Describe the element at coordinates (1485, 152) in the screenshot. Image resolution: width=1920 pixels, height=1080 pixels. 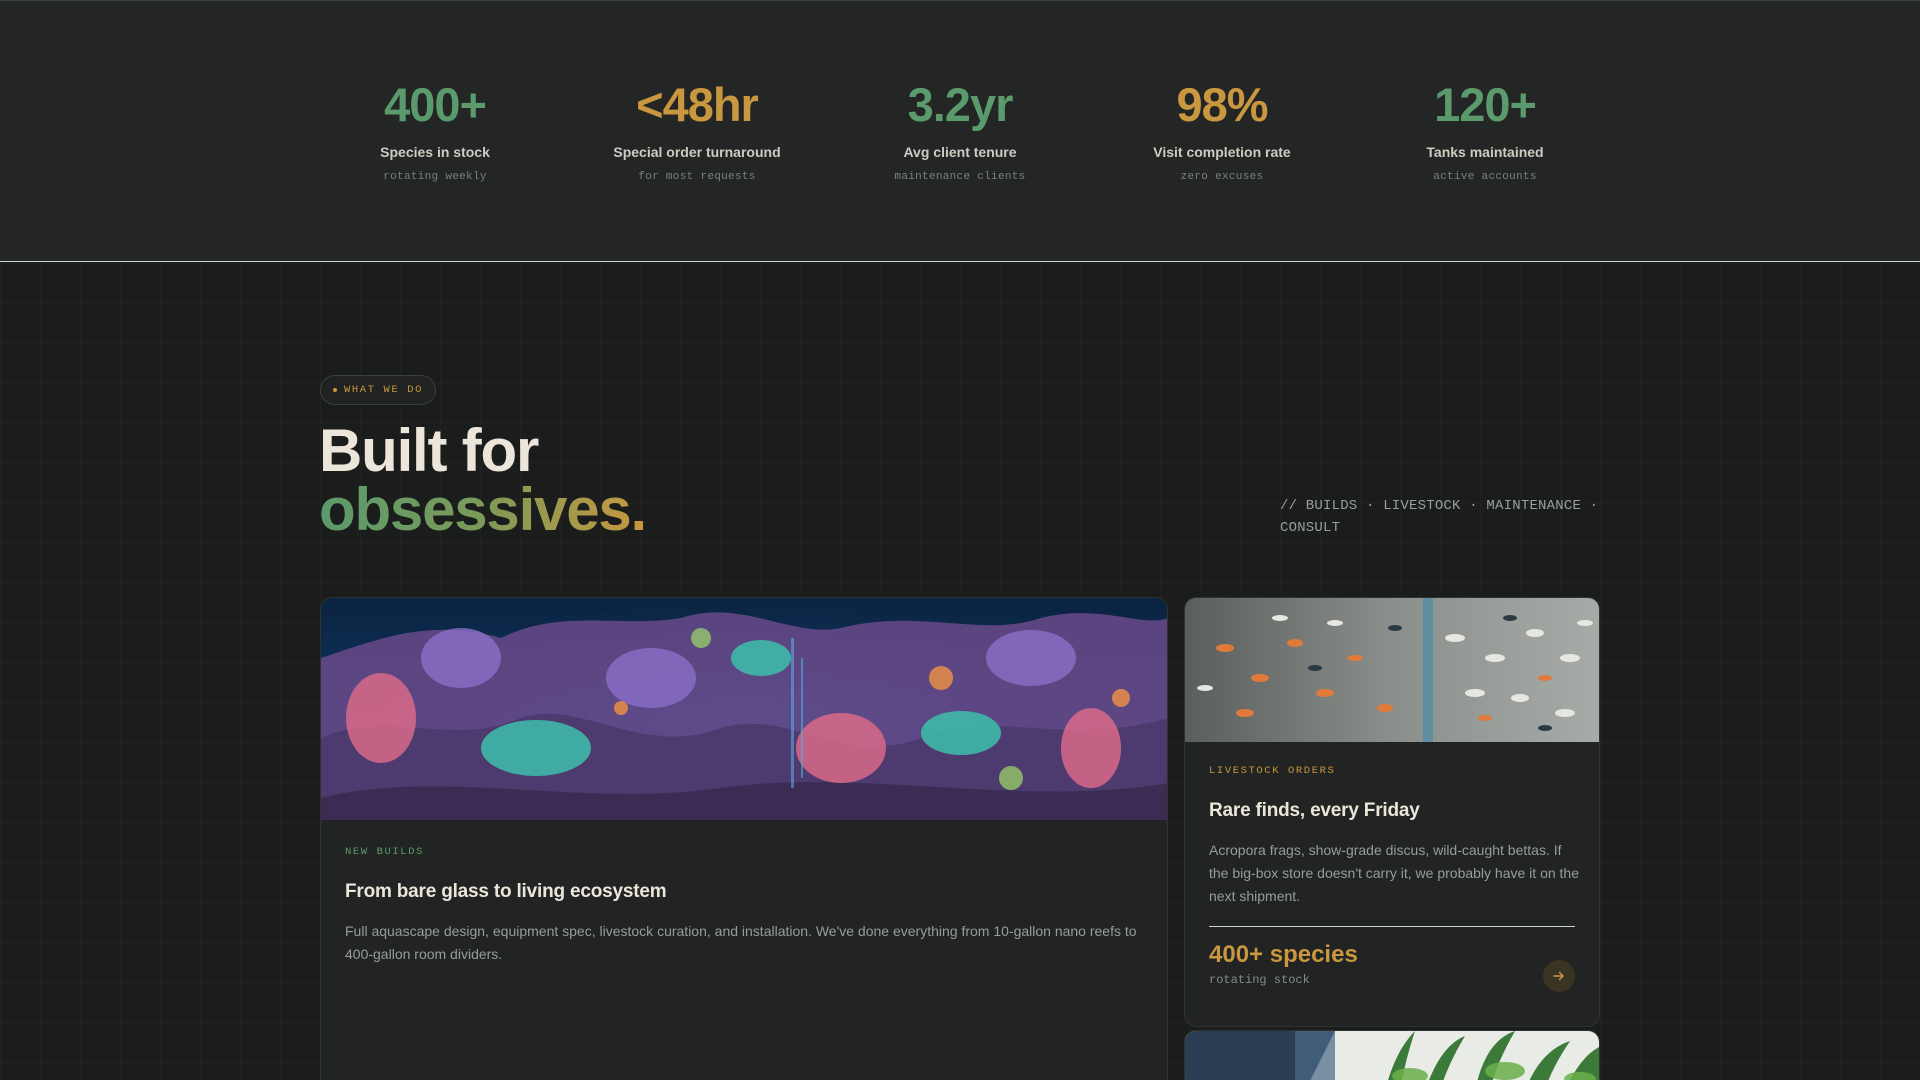
I see `stat-label: Tanks maintained` at that location.